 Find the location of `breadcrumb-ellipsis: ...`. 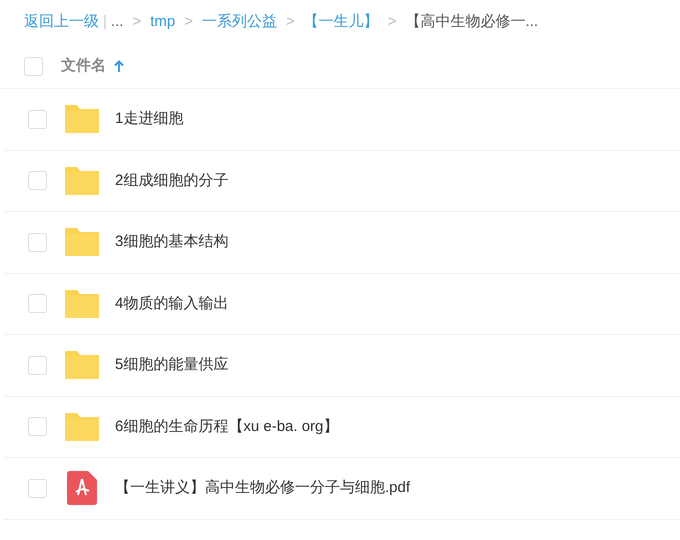

breadcrumb-ellipsis: ... is located at coordinates (117, 22).